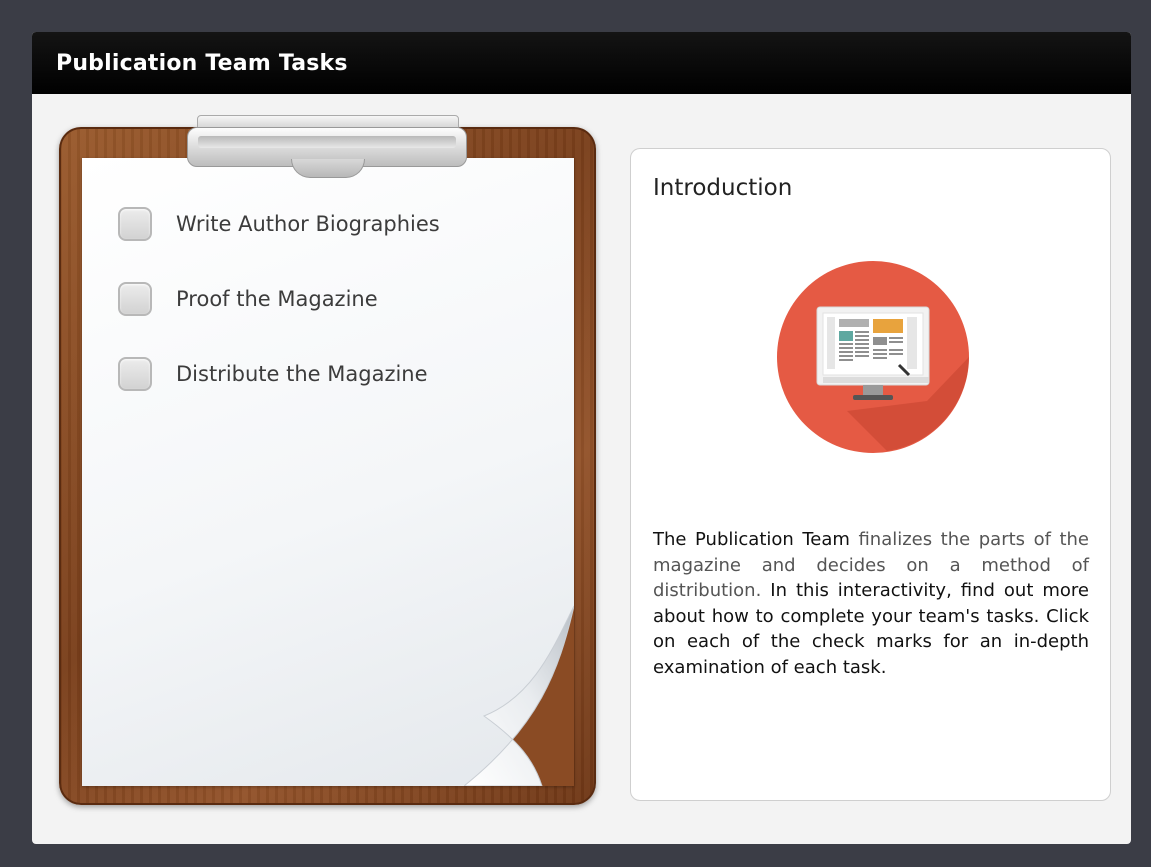  What do you see at coordinates (519, 695) in the screenshot?
I see `page-curl-icon` at bounding box center [519, 695].